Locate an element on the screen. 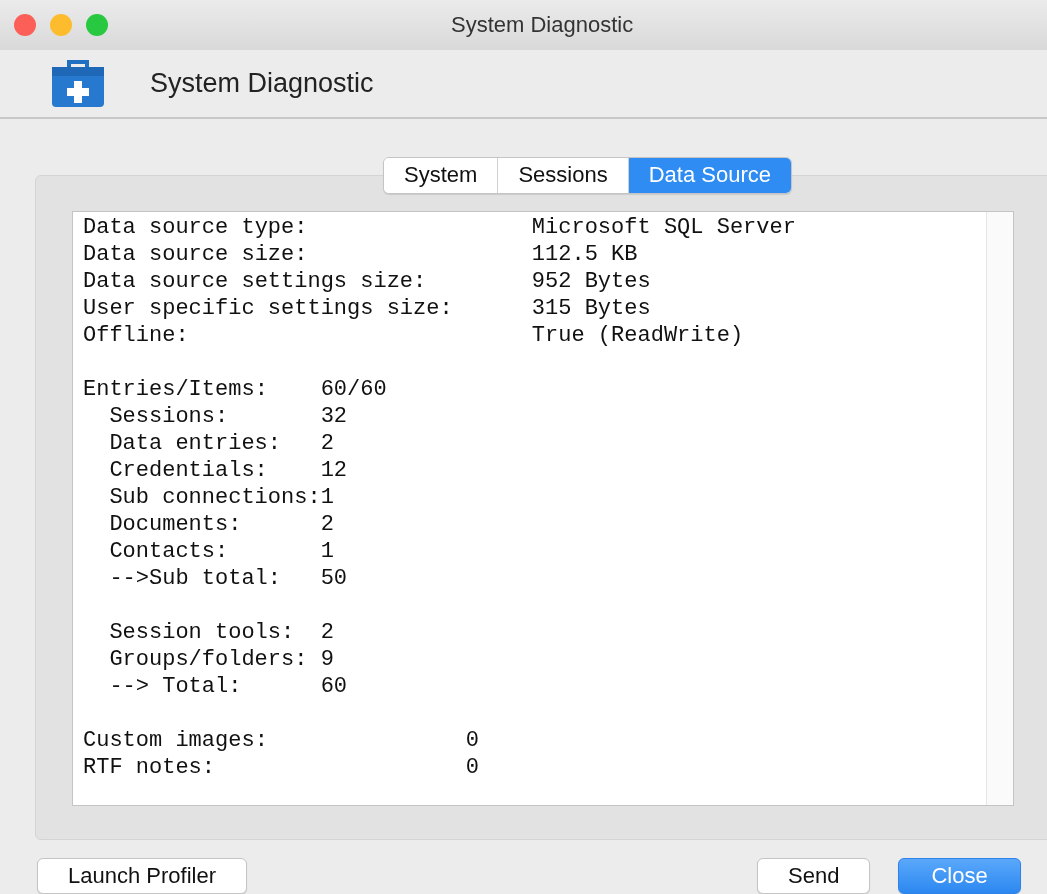 The height and width of the screenshot is (894, 1047). report-value: Microsoft SQL Server is located at coordinates (663, 227).